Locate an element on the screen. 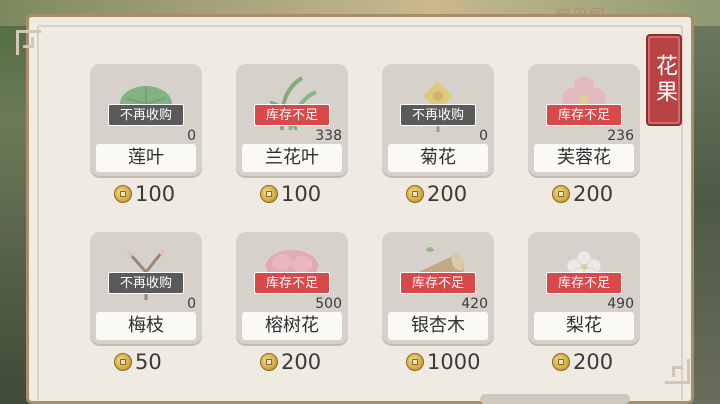 This screenshot has width=720, height=404. price-value: 1000 is located at coordinates (454, 362).